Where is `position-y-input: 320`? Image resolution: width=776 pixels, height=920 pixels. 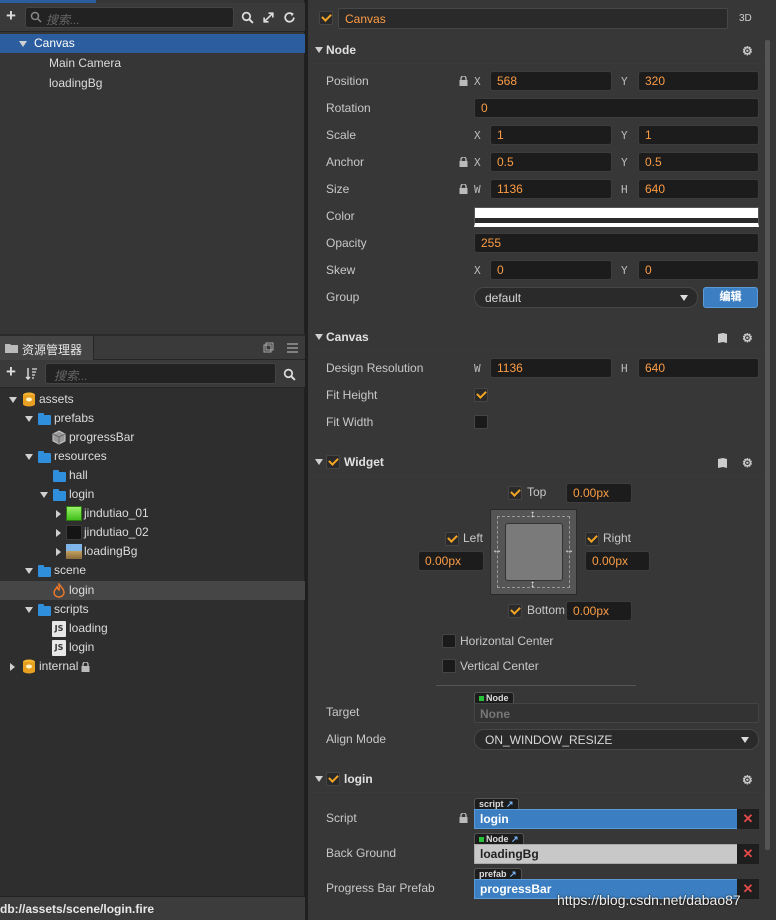 position-y-input: 320 is located at coordinates (698, 81).